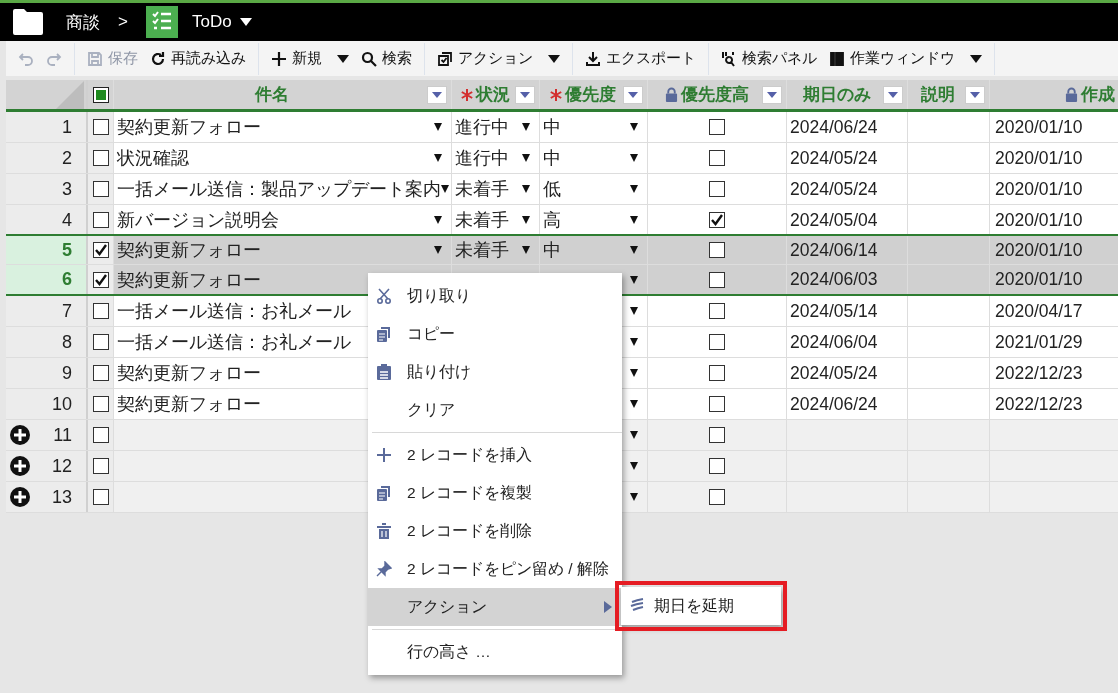 The width and height of the screenshot is (1118, 693). Describe the element at coordinates (47, 435) in the screenshot. I see `row-header: 11` at that location.